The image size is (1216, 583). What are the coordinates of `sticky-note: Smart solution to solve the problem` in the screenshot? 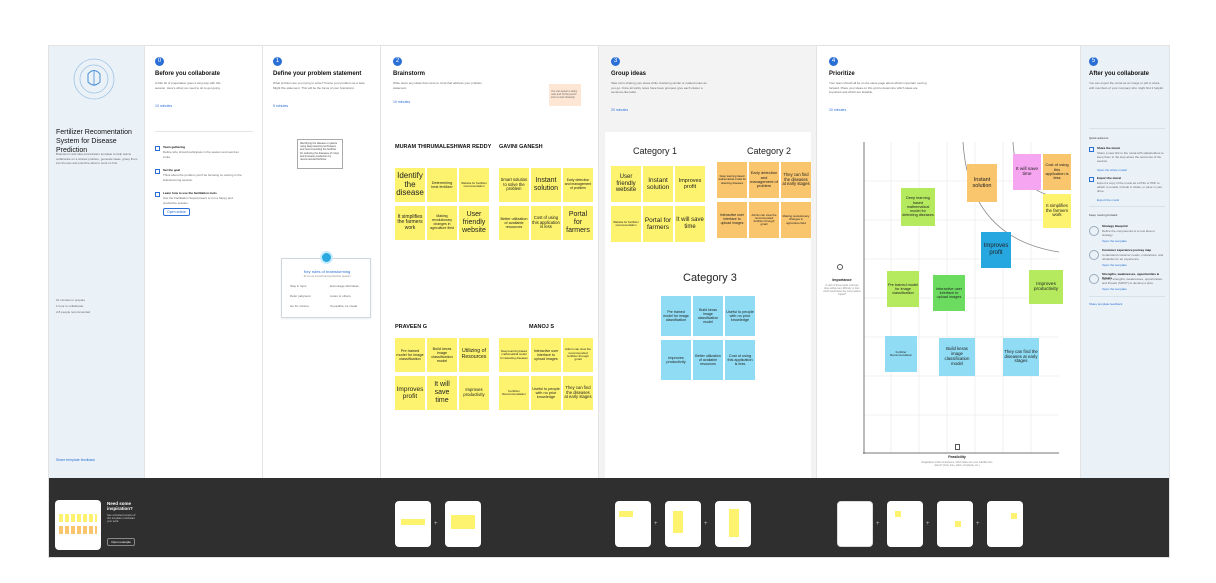 It's located at (514, 185).